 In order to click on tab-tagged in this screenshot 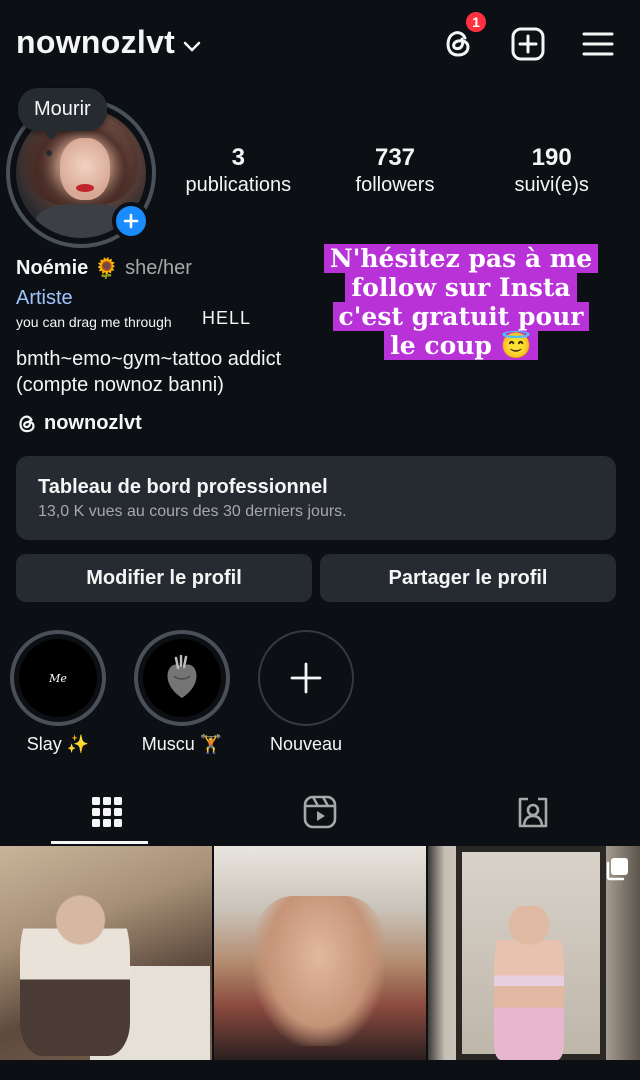, I will do `click(533, 812)`.